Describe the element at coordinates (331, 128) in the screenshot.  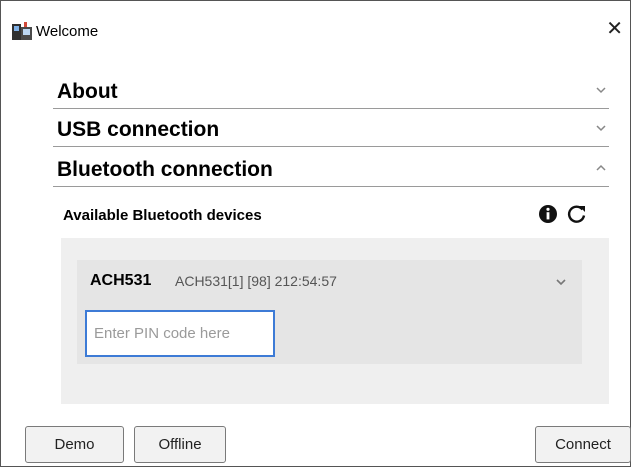
I see `section-usb-connection: USB connection` at that location.